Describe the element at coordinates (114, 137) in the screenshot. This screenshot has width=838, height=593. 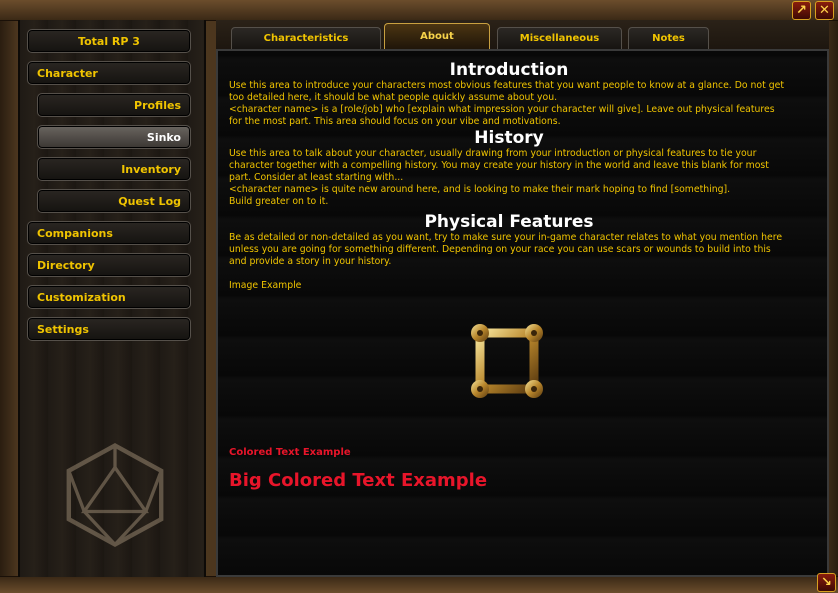
I see `sidebar-item-sinko: Sinko` at that location.